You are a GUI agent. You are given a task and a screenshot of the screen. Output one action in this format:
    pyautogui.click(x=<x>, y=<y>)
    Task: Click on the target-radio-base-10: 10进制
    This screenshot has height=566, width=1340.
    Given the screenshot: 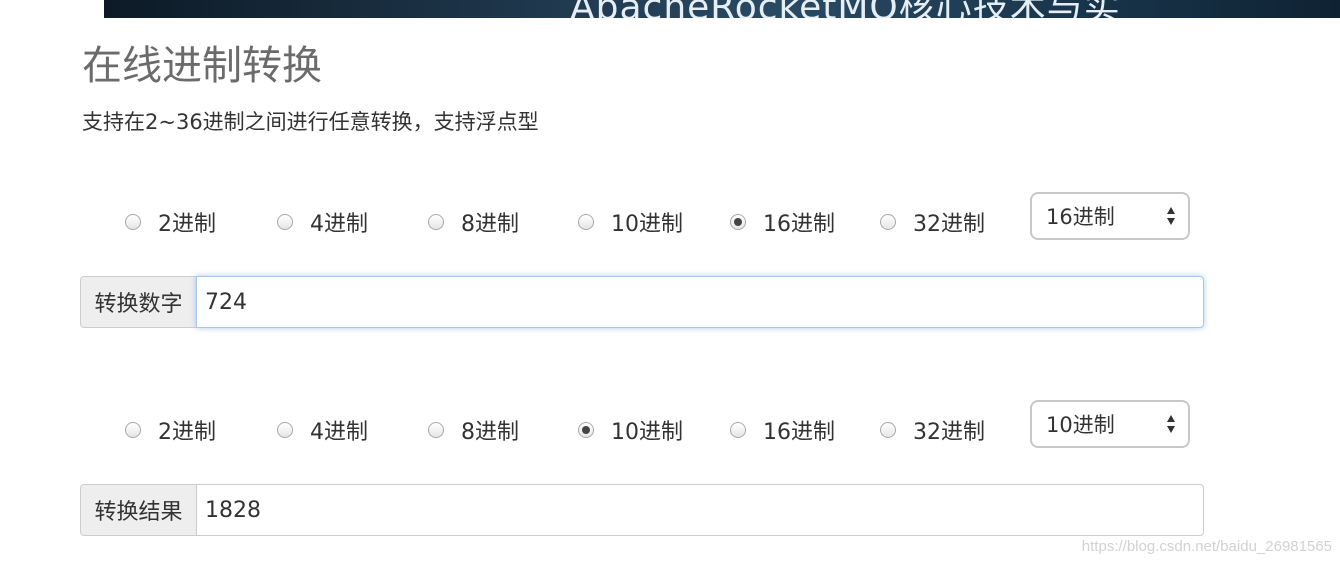 What is the action you would take?
    pyautogui.click(x=630, y=430)
    